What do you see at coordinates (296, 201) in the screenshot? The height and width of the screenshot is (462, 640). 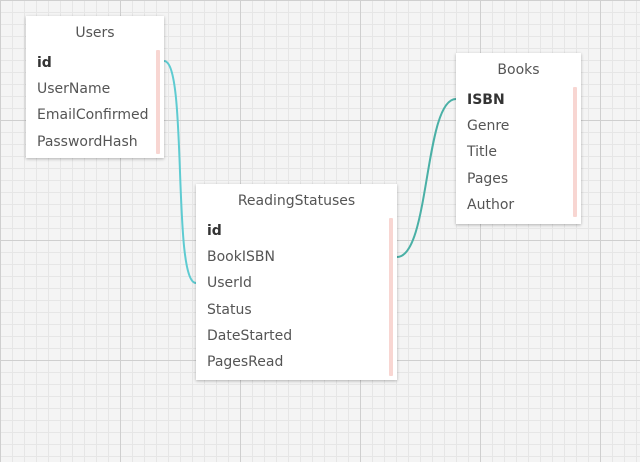 I see `table-title-reading-statuses: ReadingStatuses` at bounding box center [296, 201].